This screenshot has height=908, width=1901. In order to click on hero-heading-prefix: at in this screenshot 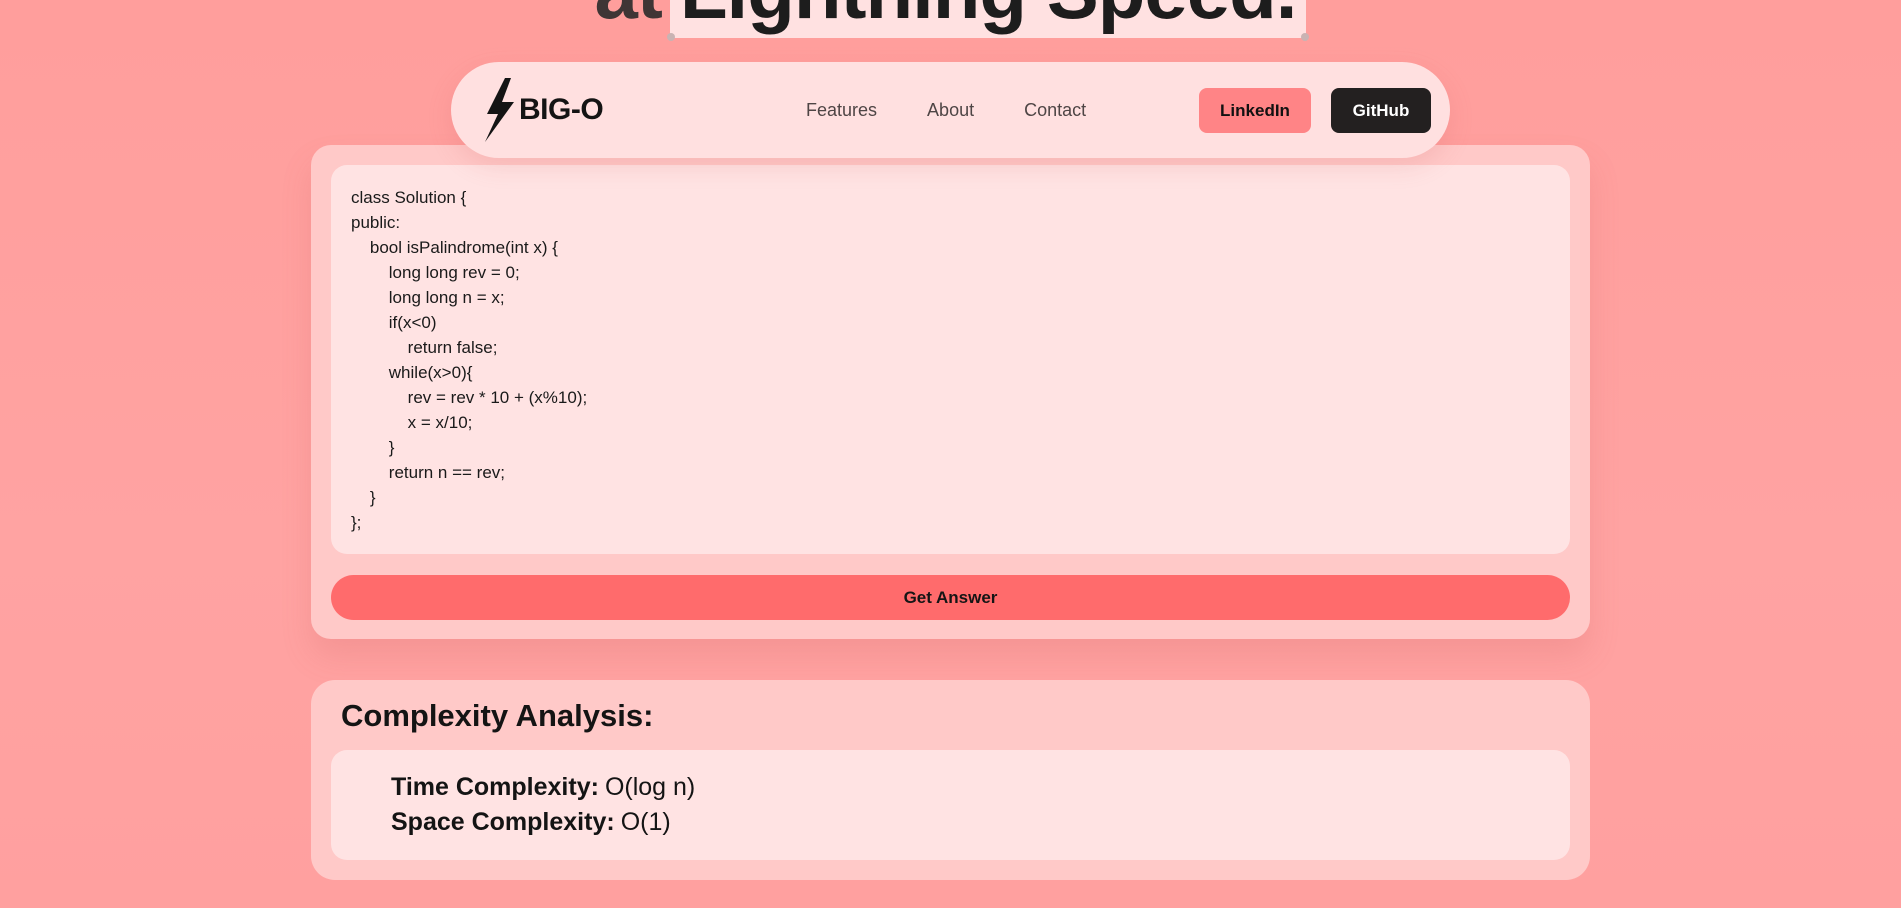, I will do `click(629, 17)`.